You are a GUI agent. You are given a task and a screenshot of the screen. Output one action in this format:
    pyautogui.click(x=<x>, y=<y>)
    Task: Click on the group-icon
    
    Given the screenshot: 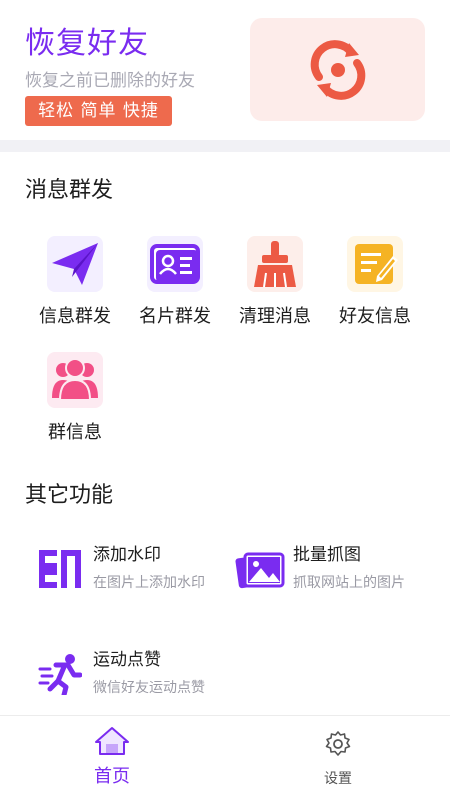 What is the action you would take?
    pyautogui.click(x=75, y=380)
    